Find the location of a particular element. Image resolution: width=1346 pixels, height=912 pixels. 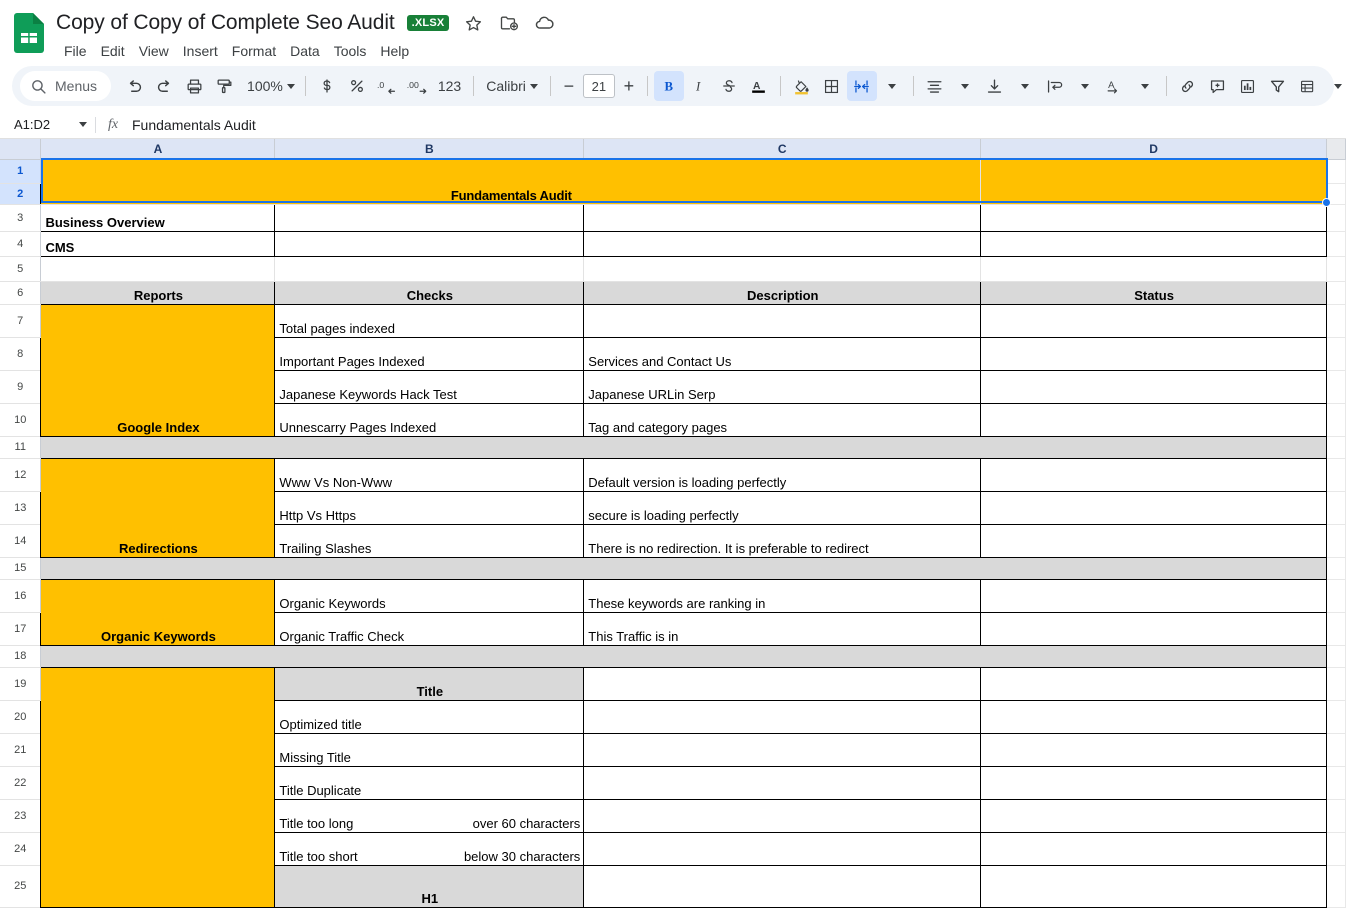

subsection-header-title: Title is located at coordinates (429, 683).